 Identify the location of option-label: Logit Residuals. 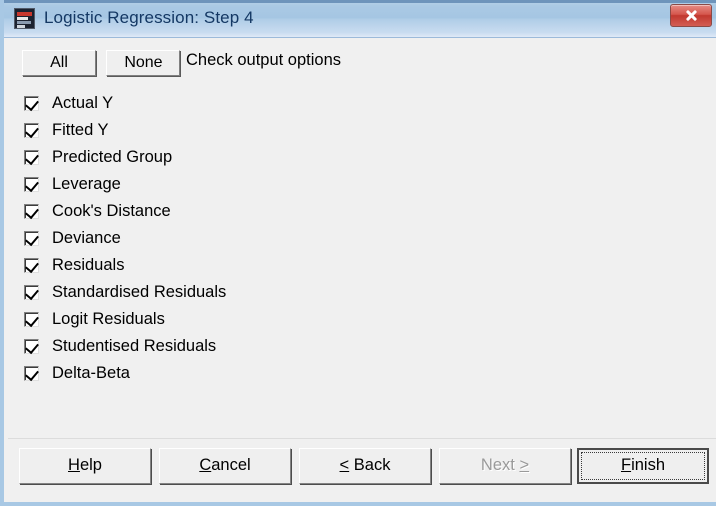
(108, 319).